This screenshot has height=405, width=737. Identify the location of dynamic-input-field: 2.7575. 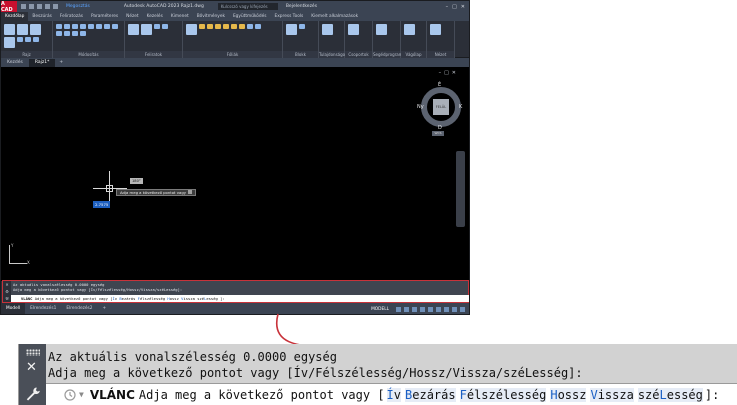
(102, 204).